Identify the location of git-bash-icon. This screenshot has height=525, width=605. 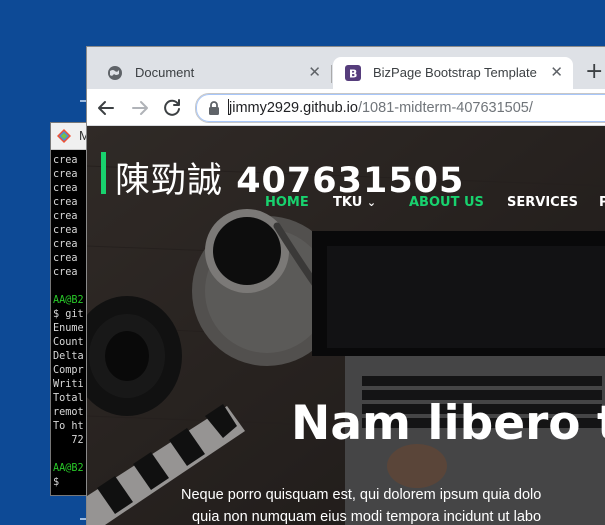
(64, 136).